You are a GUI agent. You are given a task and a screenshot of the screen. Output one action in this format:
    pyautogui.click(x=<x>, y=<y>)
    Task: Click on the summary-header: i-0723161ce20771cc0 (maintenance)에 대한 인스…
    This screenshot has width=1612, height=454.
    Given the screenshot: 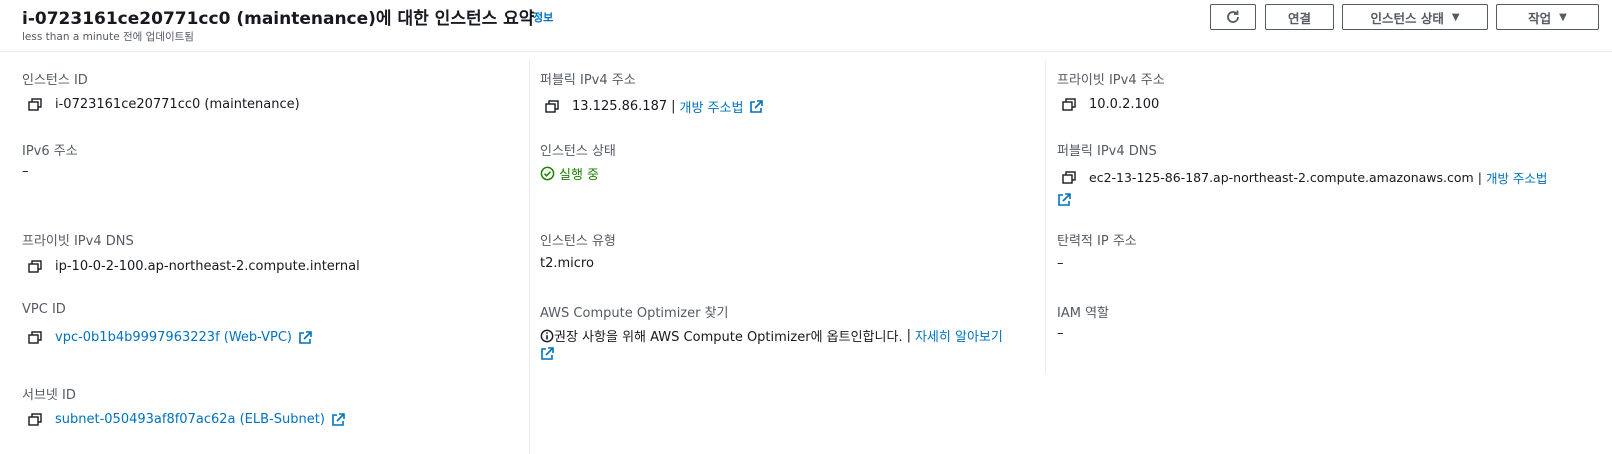 What is the action you would take?
    pyautogui.click(x=806, y=26)
    